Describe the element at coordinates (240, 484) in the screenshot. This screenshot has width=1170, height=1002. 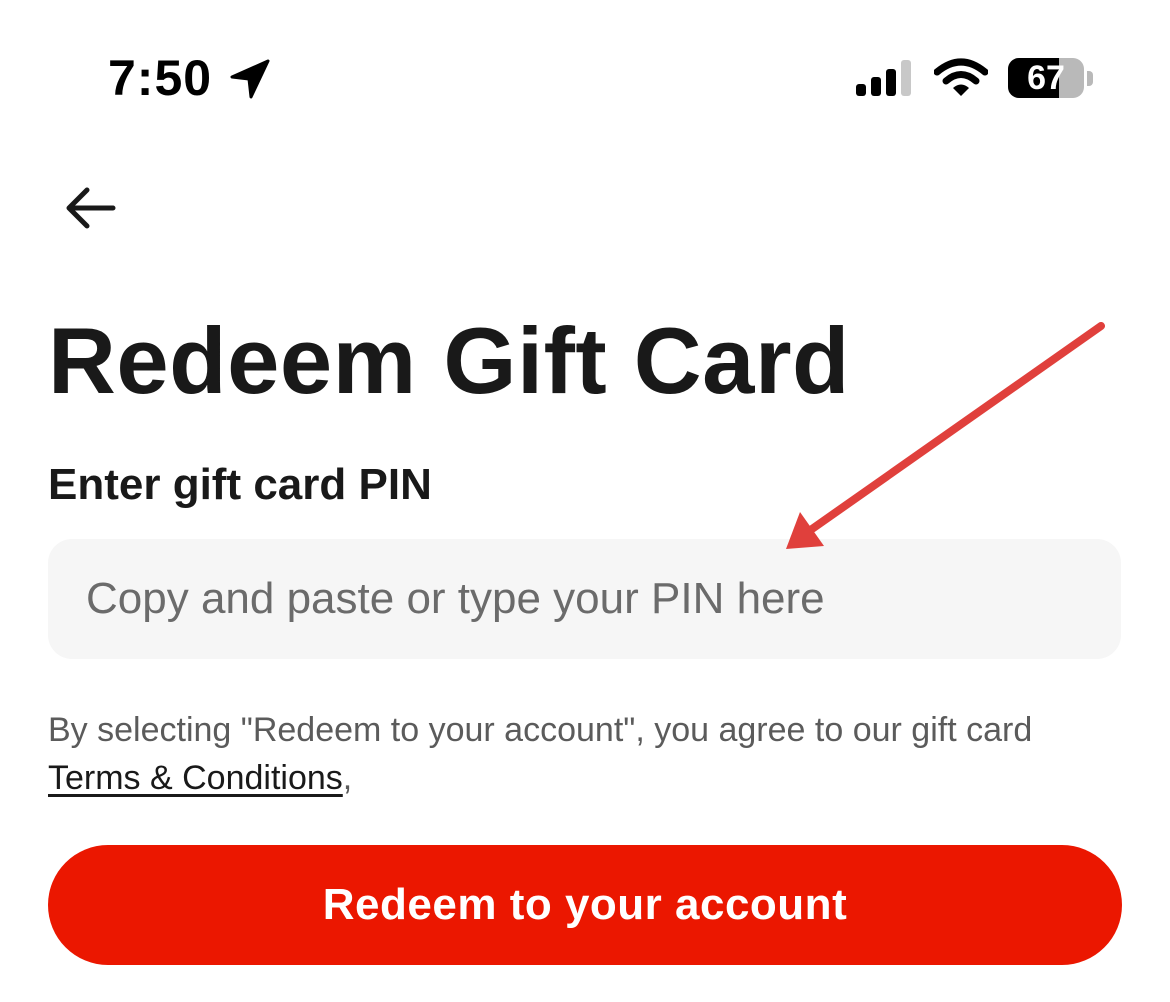
I see `pin-field-label: Enter gift card PIN` at that location.